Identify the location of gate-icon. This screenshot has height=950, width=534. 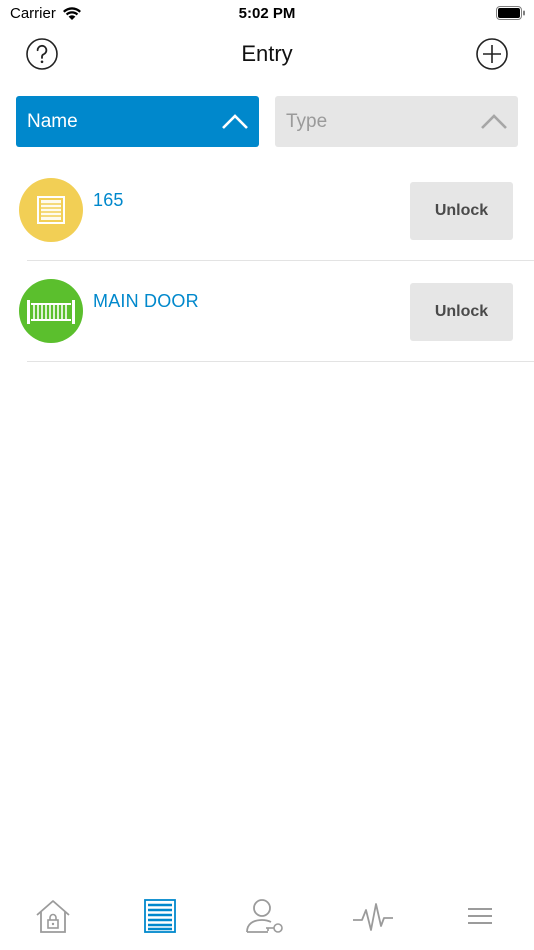
(51, 312).